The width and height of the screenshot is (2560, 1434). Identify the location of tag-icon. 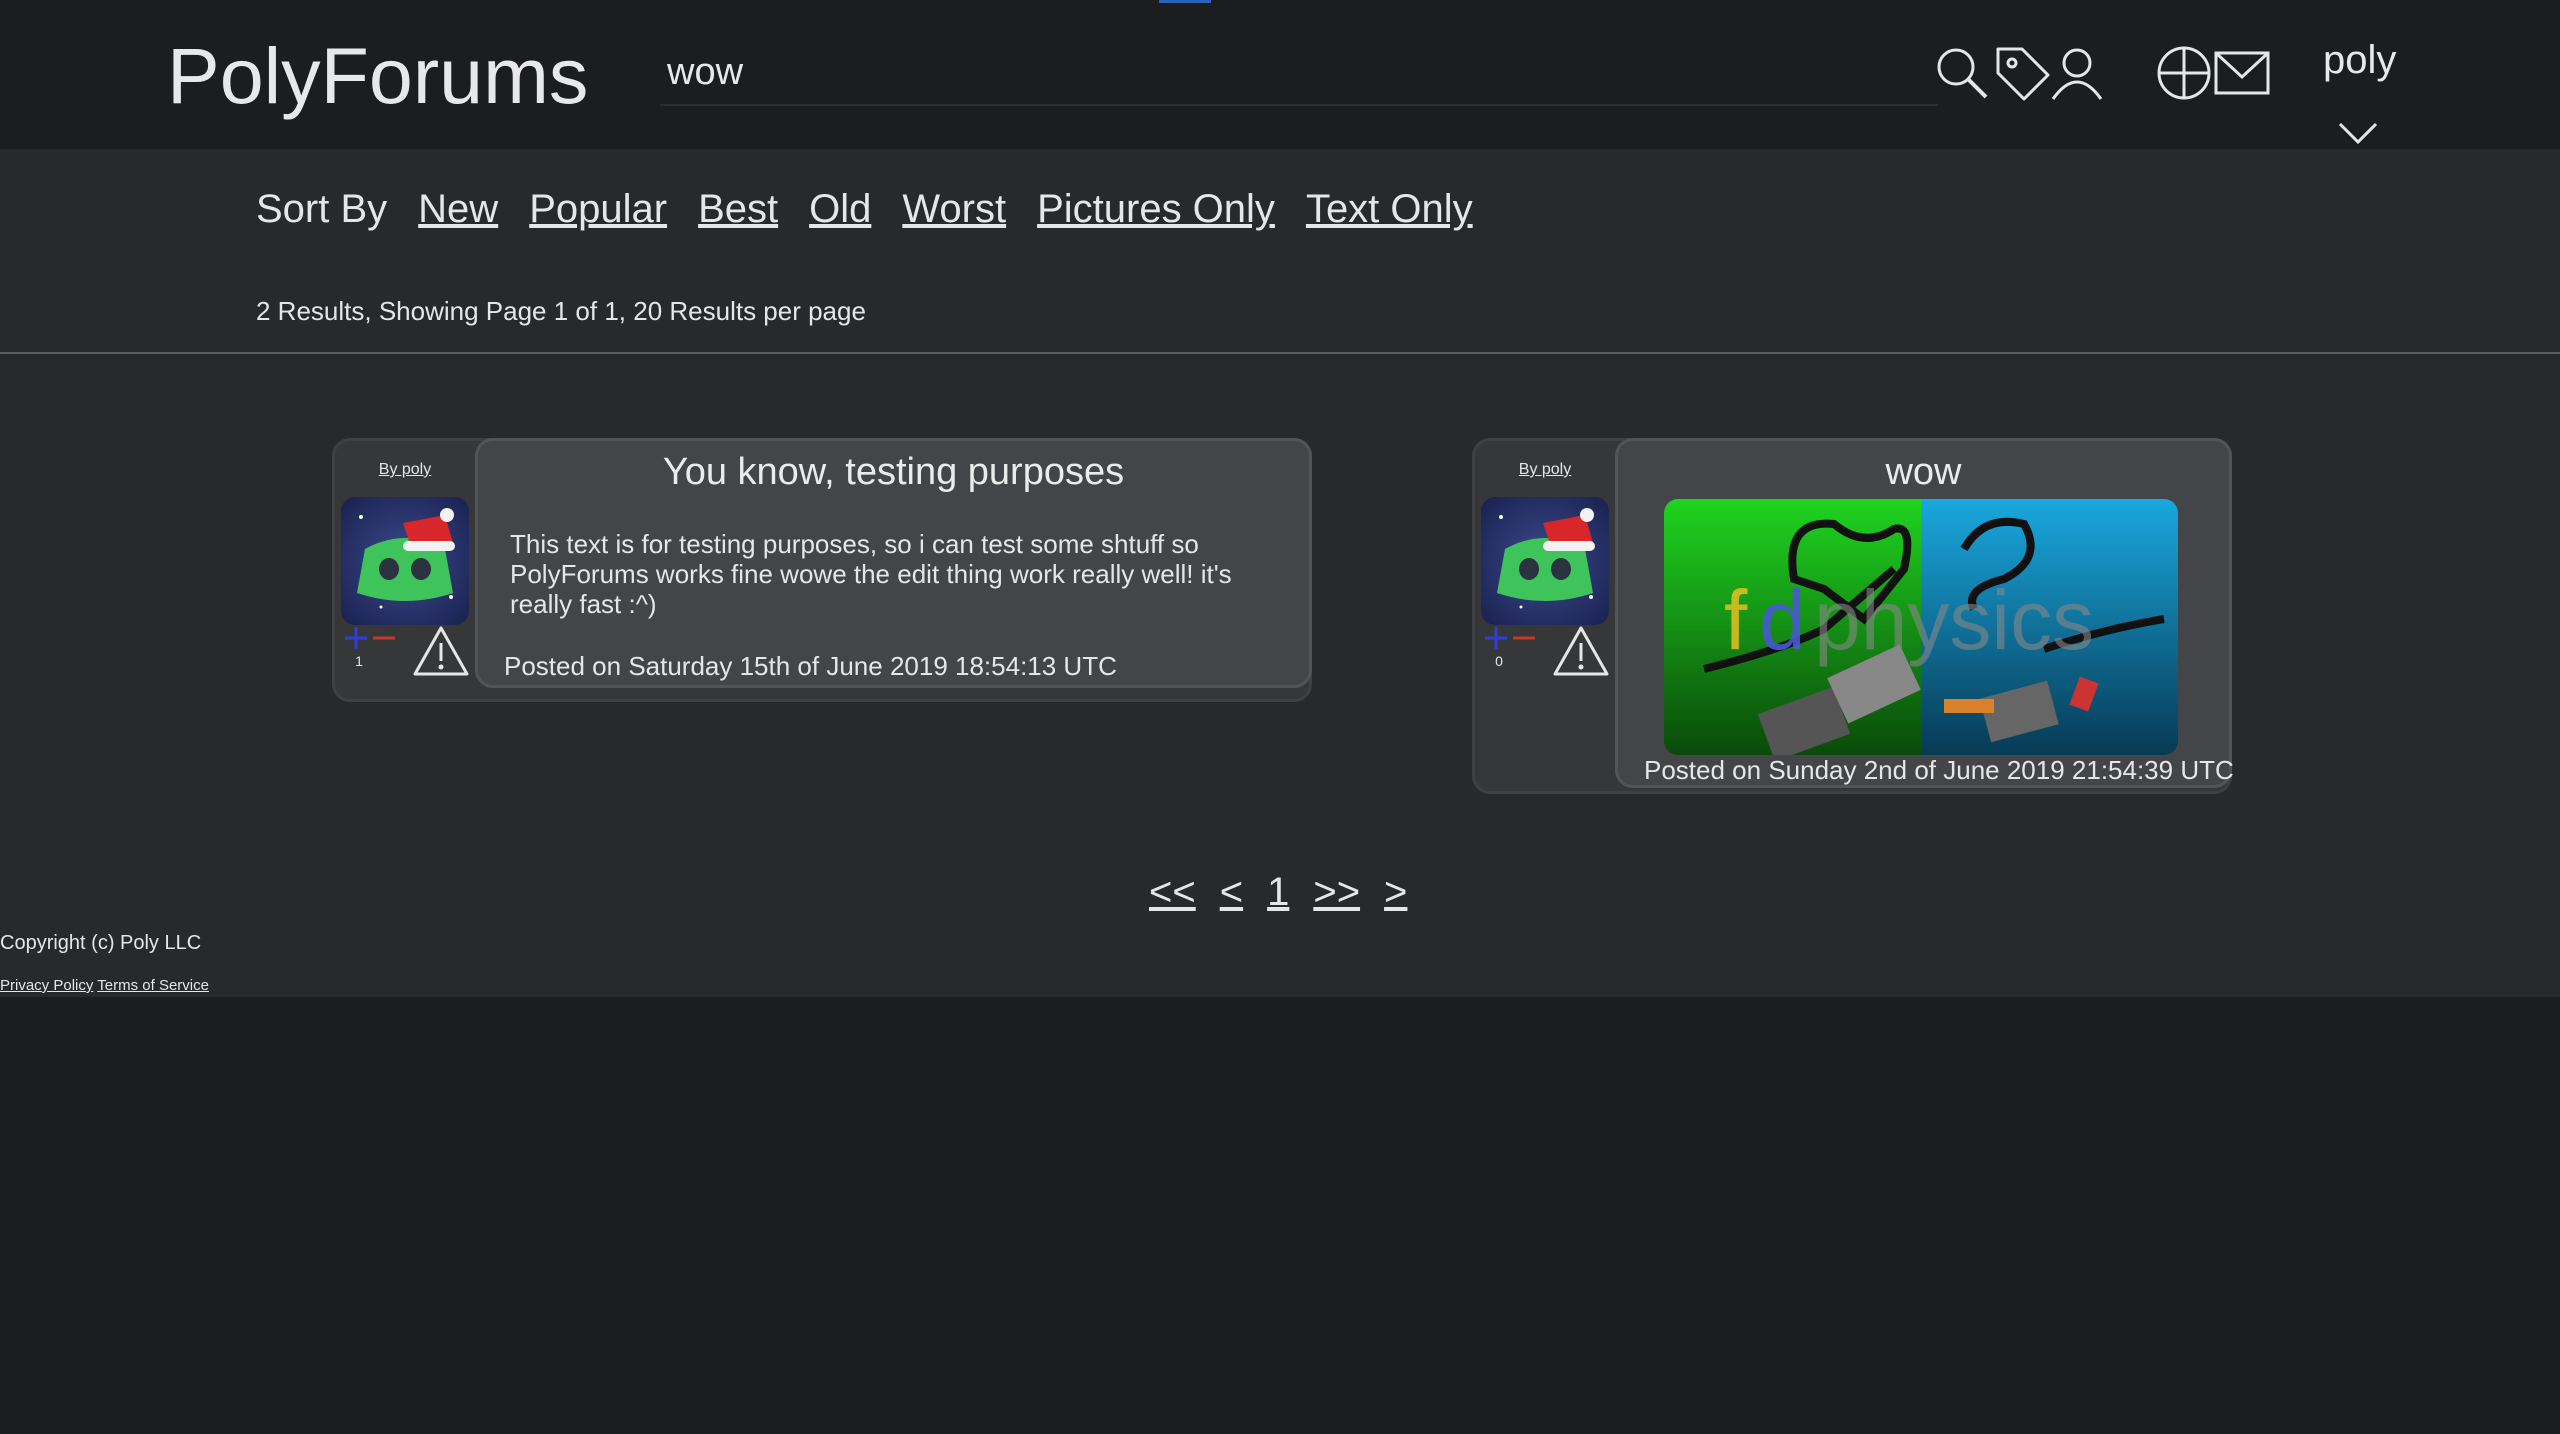
(2022, 73).